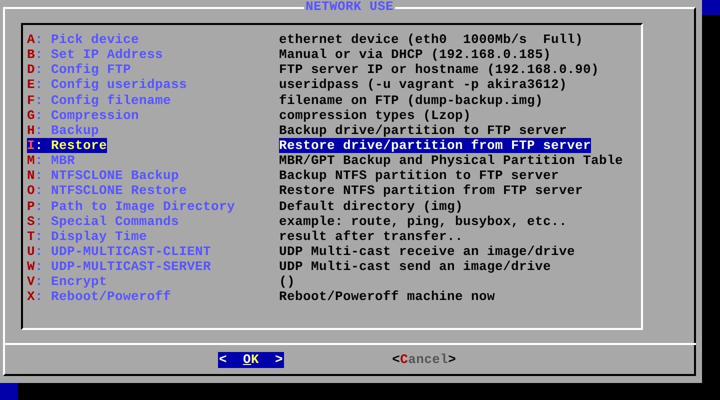 The width and height of the screenshot is (720, 400). Describe the element at coordinates (371, 206) in the screenshot. I see `menu-item-description: Default directory (img)` at that location.